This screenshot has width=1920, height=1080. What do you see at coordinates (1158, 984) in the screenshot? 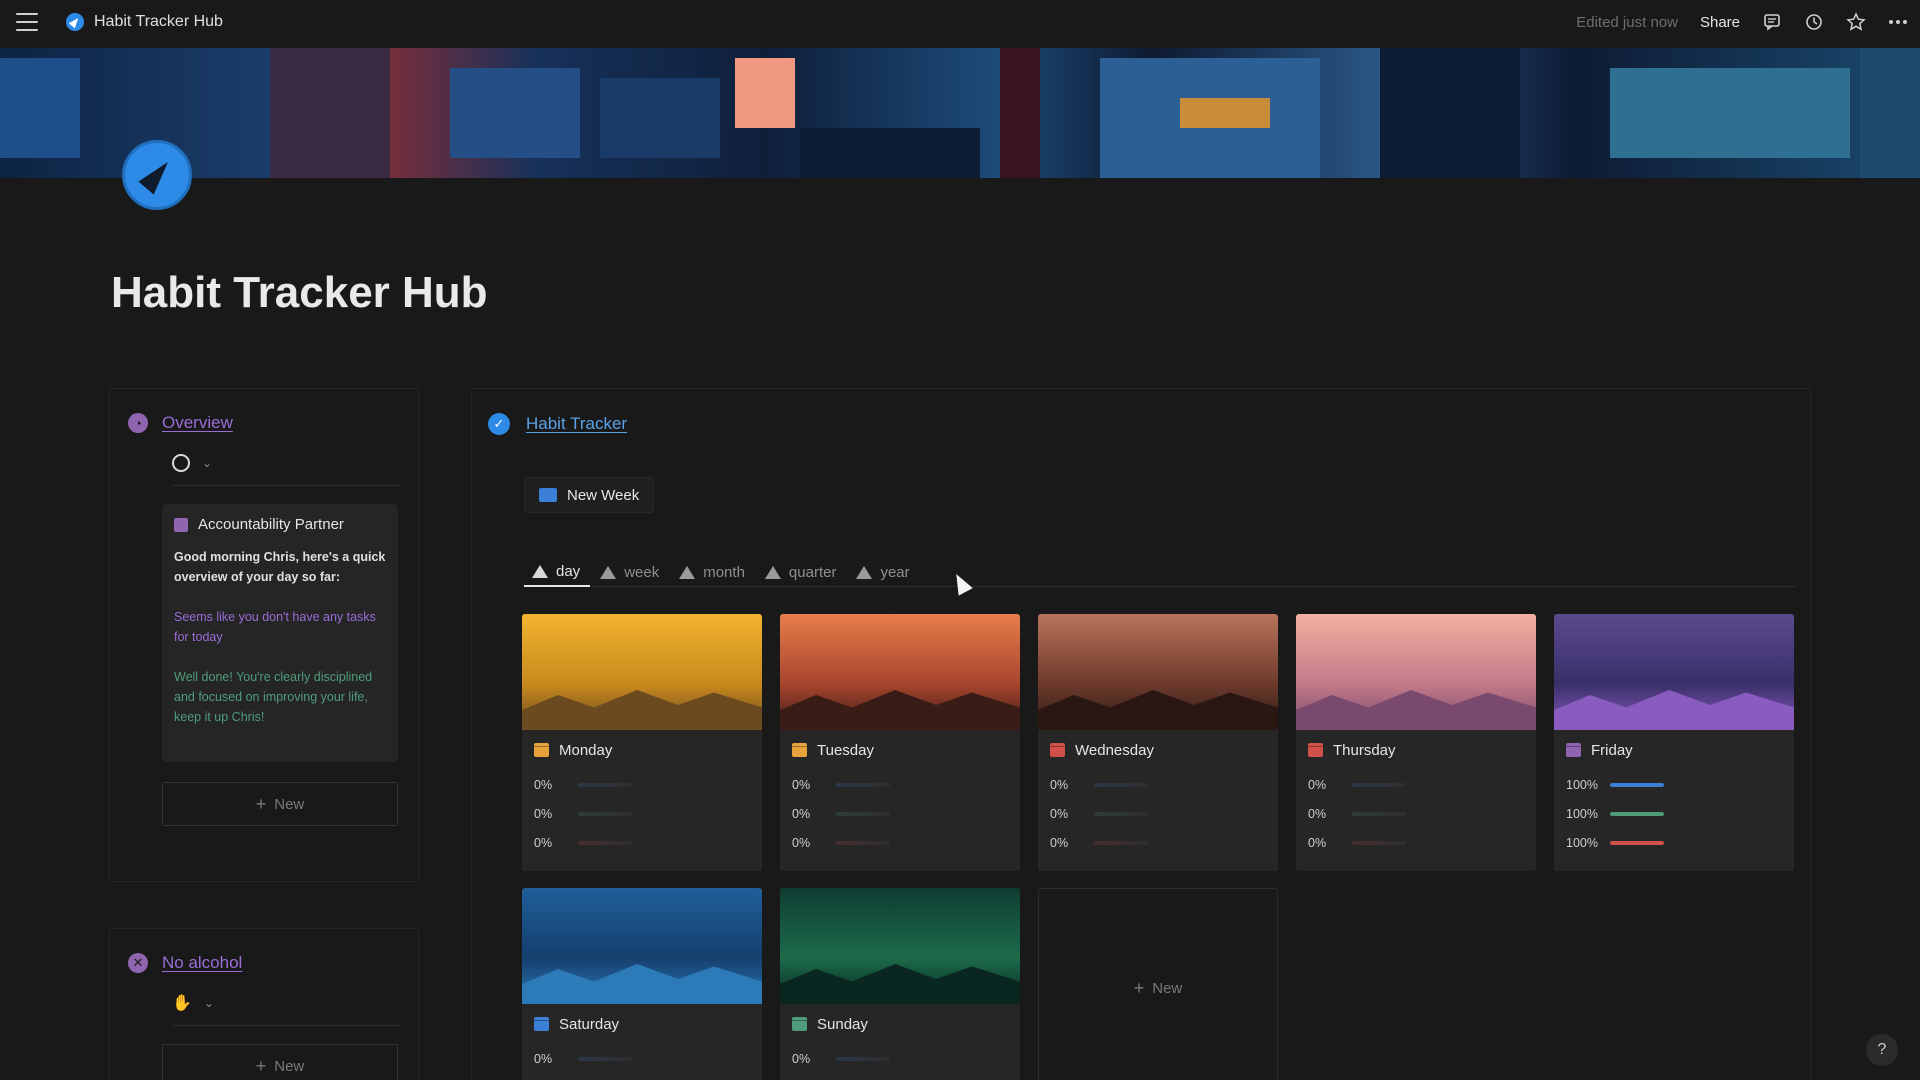
I see `gallery-new-button: + New` at bounding box center [1158, 984].